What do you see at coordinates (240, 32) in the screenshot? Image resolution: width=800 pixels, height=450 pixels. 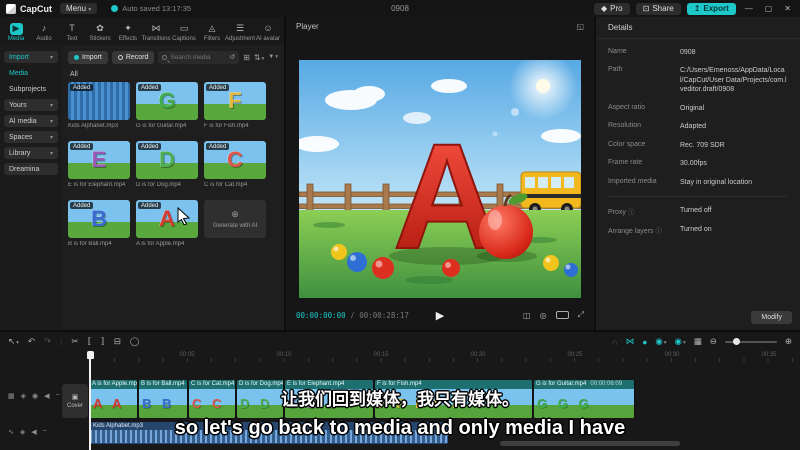 I see `tab-adjustment: ☰ Adjustment` at bounding box center [240, 32].